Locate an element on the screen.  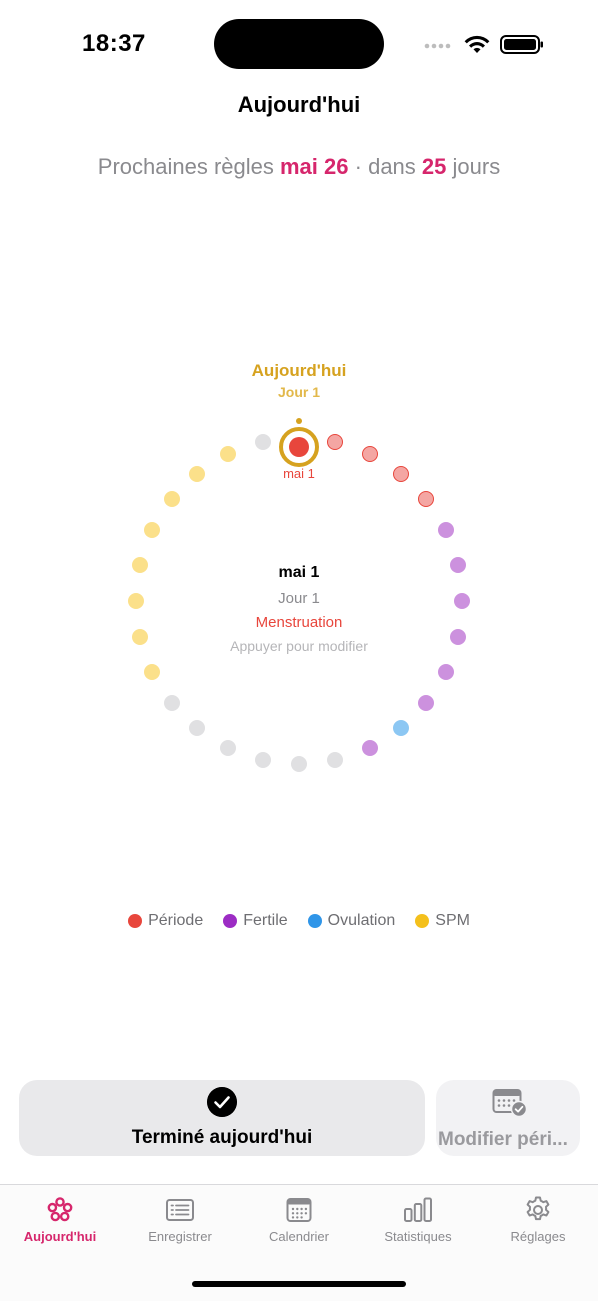
done-today-button: Terminé aujourd'hui is located at coordinates (222, 1118).